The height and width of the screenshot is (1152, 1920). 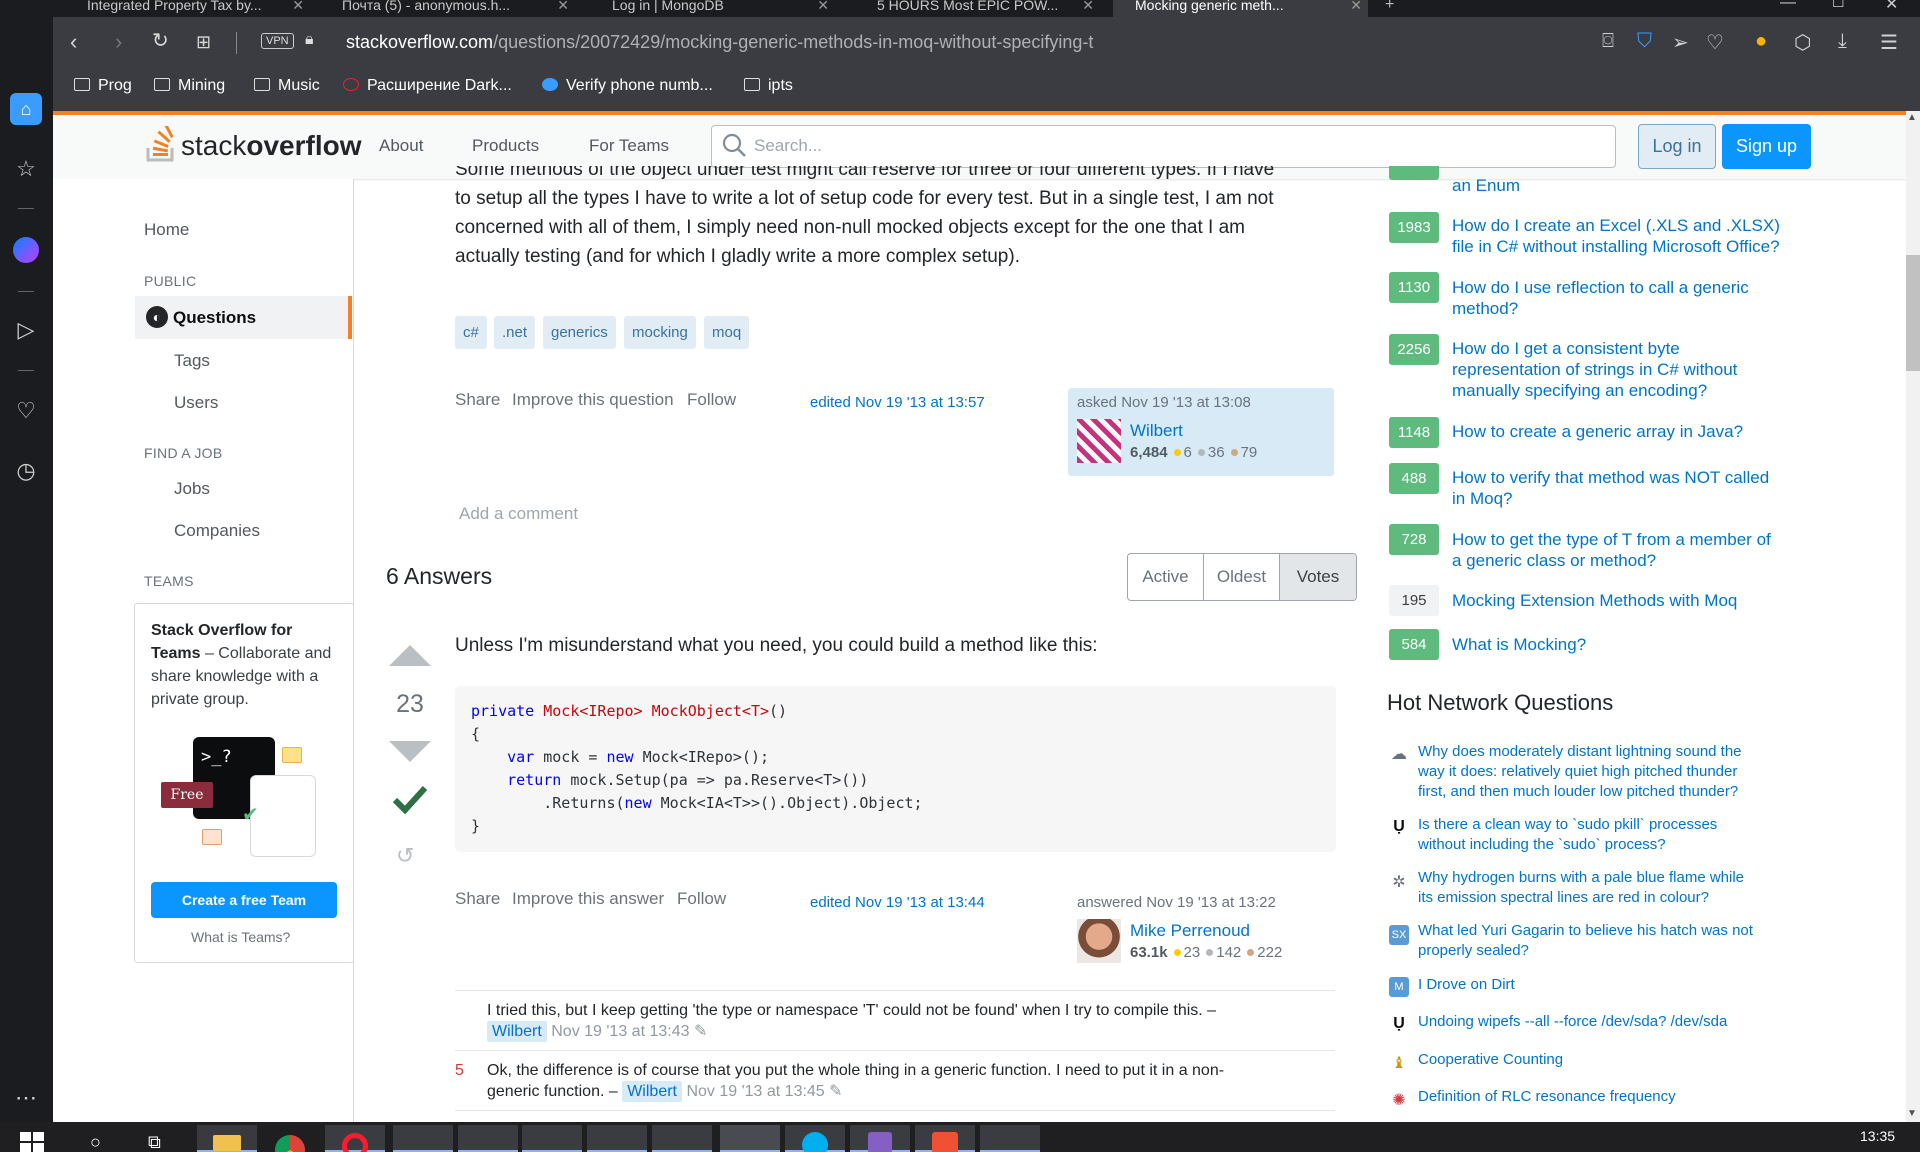 What do you see at coordinates (505, 146) in the screenshot?
I see `nav-products: Products` at bounding box center [505, 146].